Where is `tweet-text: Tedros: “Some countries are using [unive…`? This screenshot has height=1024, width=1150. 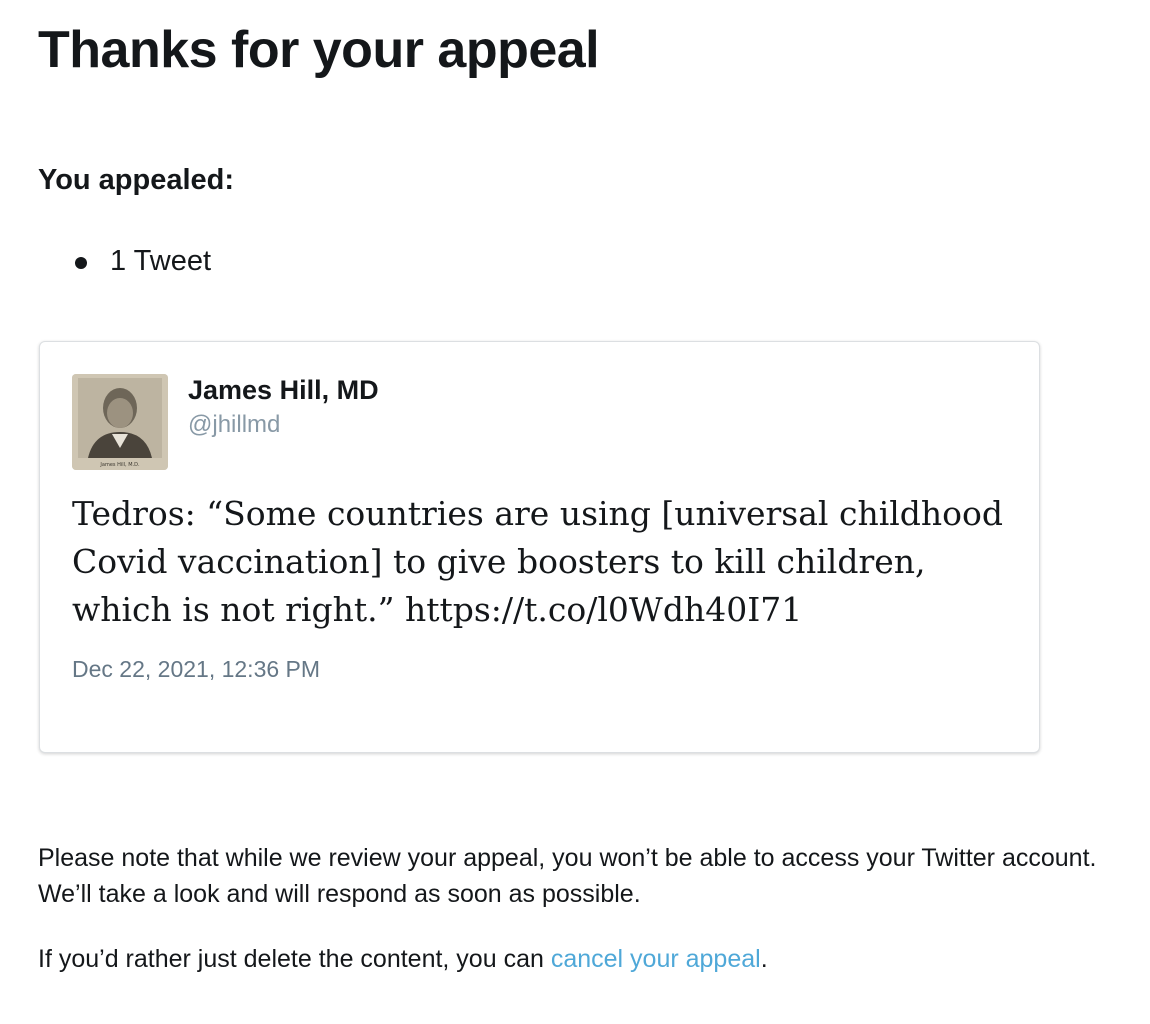
tweet-text: Tedros: “Some countries are using [unive… is located at coordinates (538, 561).